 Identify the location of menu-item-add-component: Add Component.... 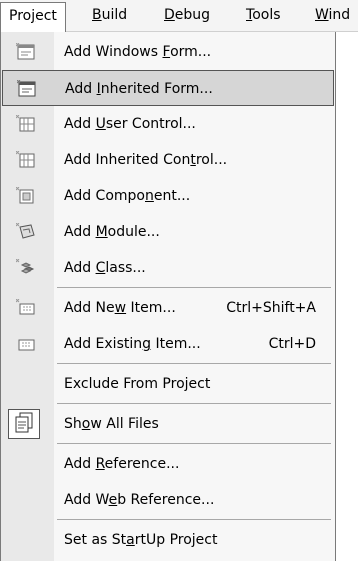
(168, 196).